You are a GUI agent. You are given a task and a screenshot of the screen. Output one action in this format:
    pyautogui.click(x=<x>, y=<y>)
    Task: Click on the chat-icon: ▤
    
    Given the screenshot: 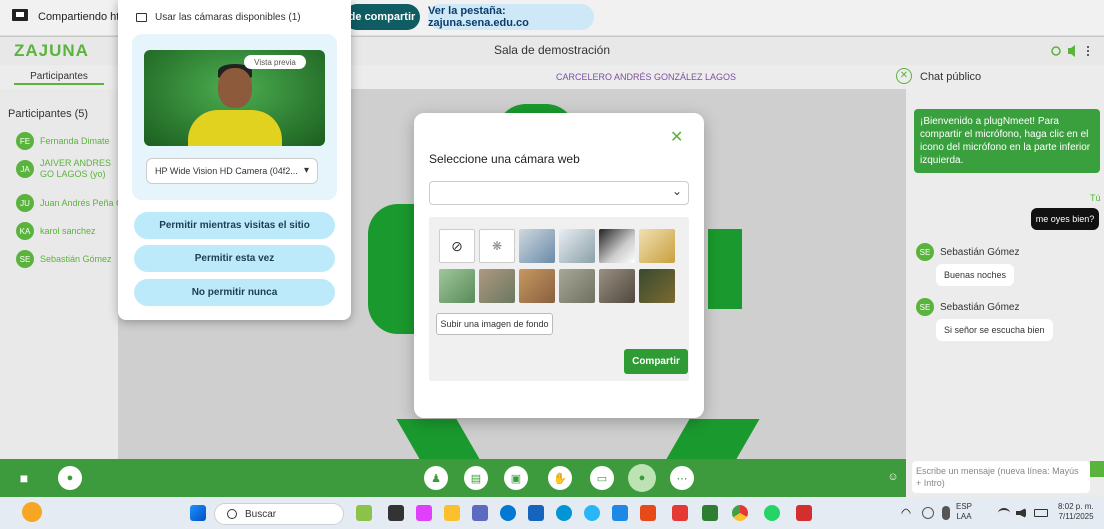 What is the action you would take?
    pyautogui.click(x=476, y=478)
    